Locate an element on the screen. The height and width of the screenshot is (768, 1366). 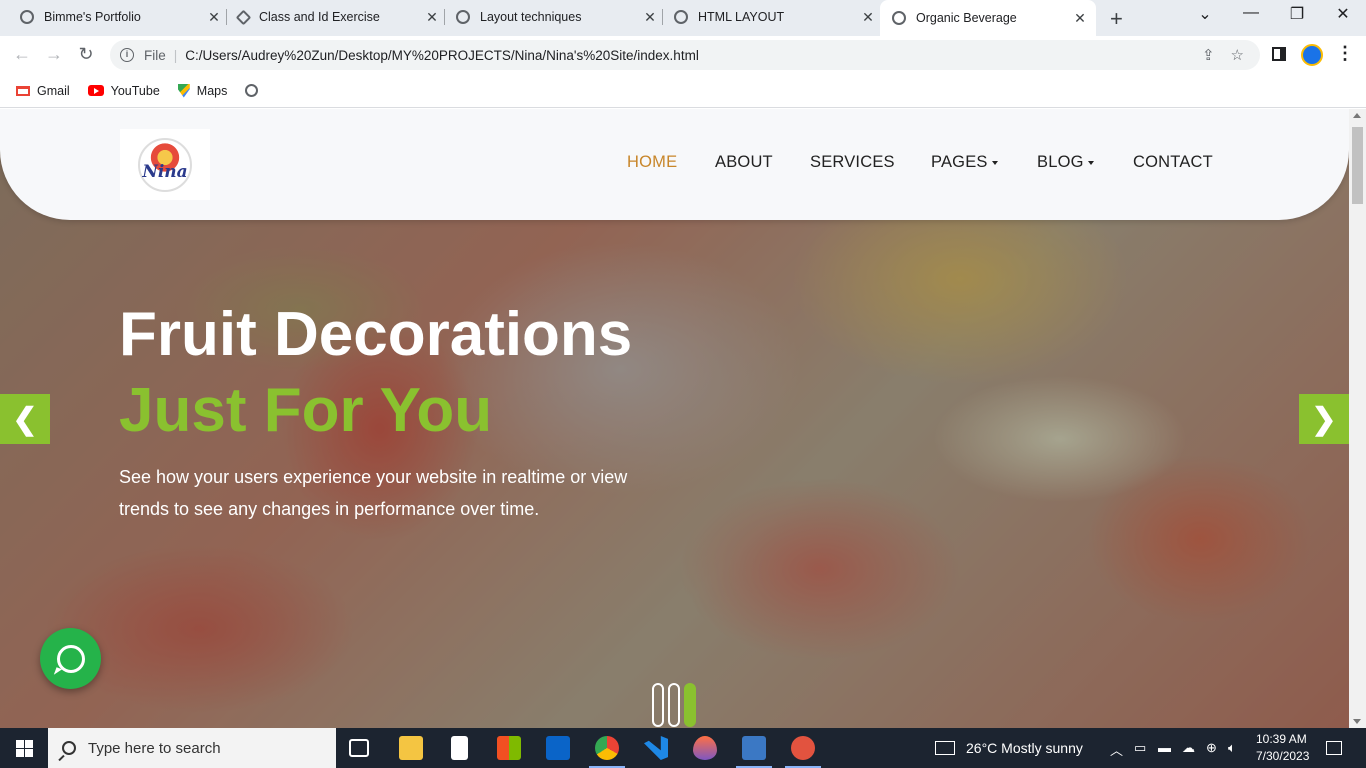
nav-blog: BLOG is located at coordinates (1065, 162).